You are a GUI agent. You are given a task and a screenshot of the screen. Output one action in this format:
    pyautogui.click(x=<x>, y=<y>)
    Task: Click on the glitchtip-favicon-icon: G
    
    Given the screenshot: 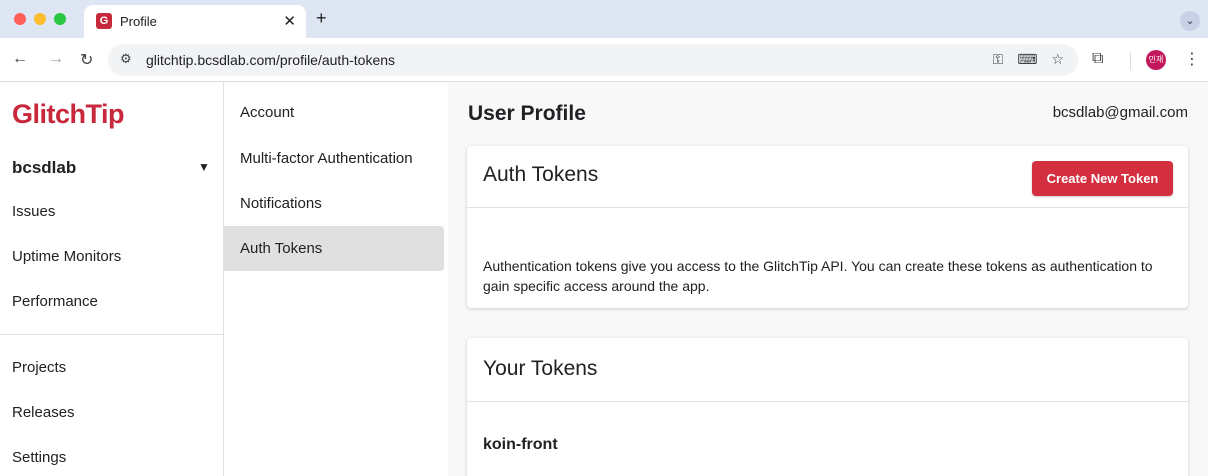 What is the action you would take?
    pyautogui.click(x=104, y=21)
    